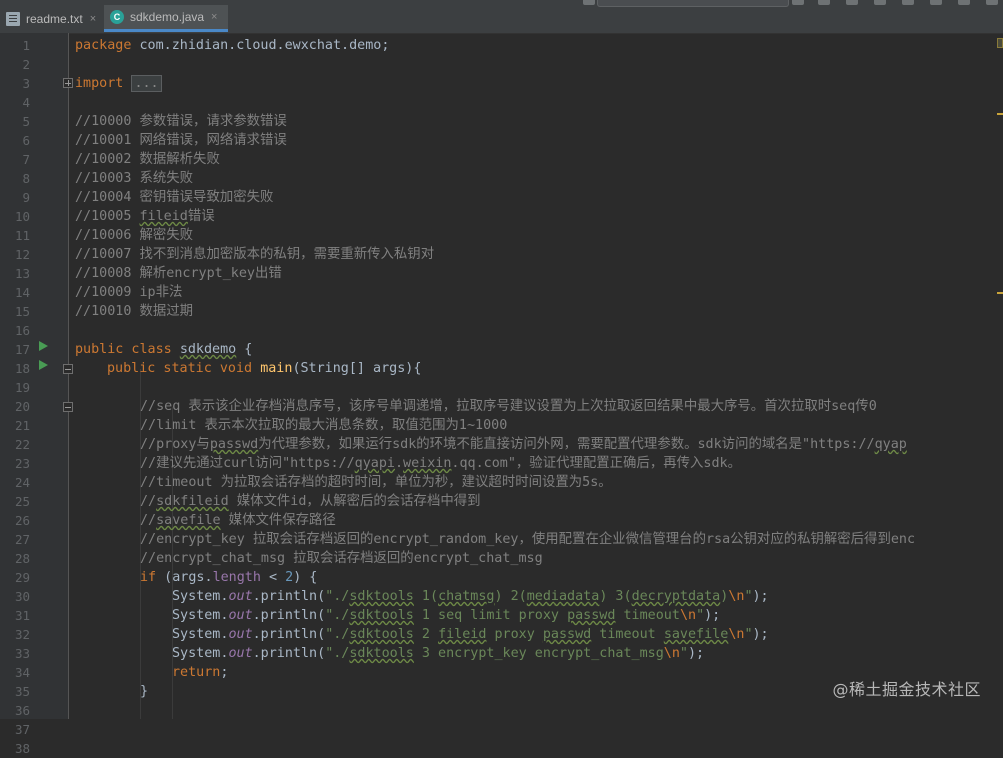 This screenshot has width=1003, height=758. What do you see at coordinates (1000, 43) in the screenshot?
I see `inspection-status-icon` at bounding box center [1000, 43].